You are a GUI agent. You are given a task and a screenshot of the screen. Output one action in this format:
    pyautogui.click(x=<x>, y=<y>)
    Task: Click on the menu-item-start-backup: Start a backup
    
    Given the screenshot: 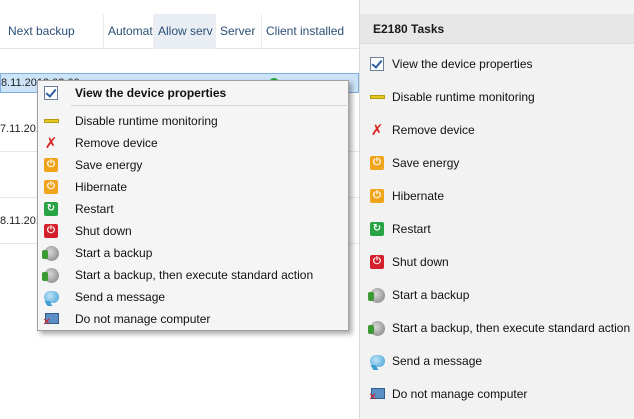 What is the action you would take?
    pyautogui.click(x=193, y=253)
    